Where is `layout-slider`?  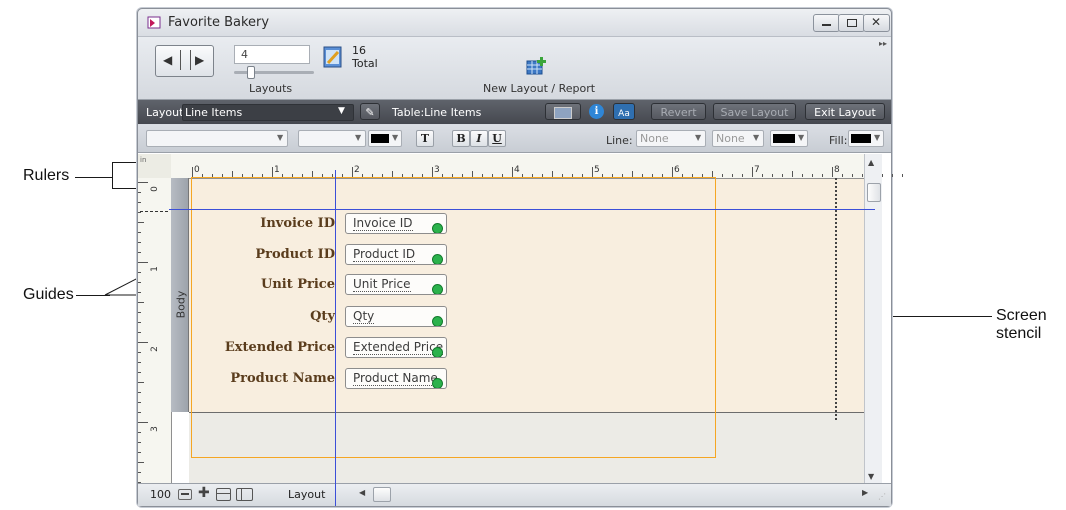 layout-slider is located at coordinates (274, 72).